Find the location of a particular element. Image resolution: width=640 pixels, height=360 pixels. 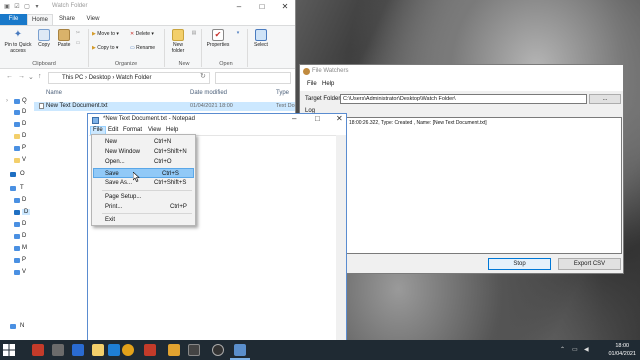

recent-chevron-down-icon: ⌄ is located at coordinates (31, 77).